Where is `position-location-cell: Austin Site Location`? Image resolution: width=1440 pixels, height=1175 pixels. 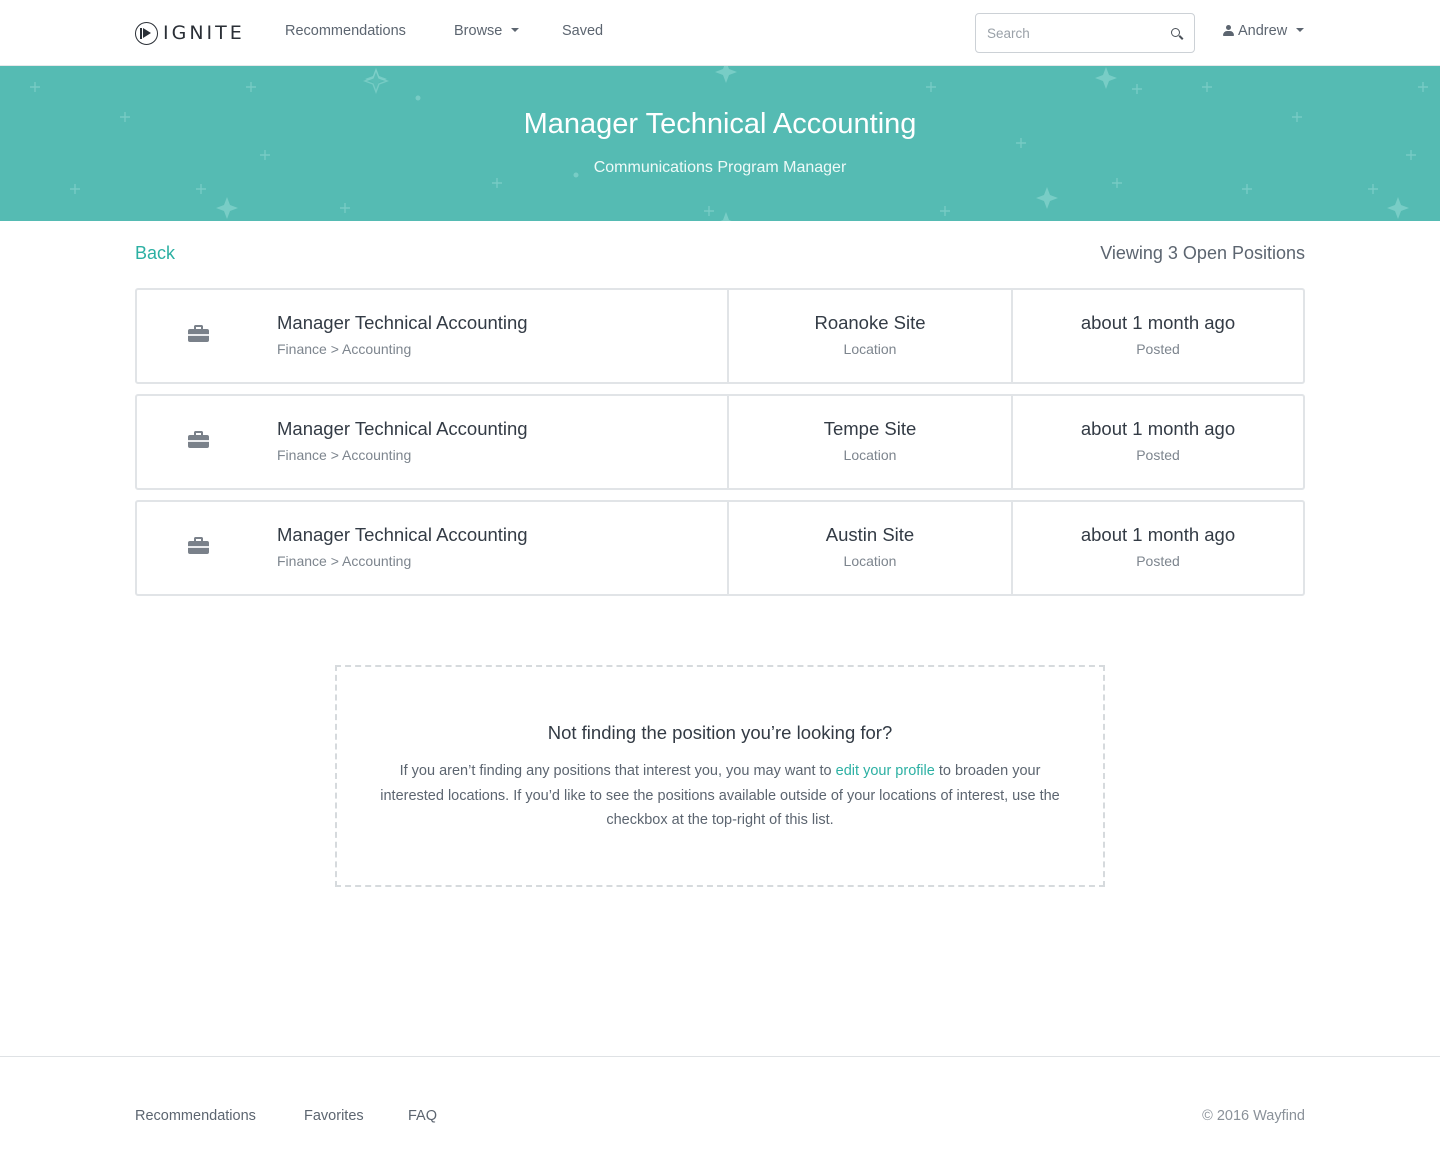
position-location-cell: Austin Site Location is located at coordinates (871, 548).